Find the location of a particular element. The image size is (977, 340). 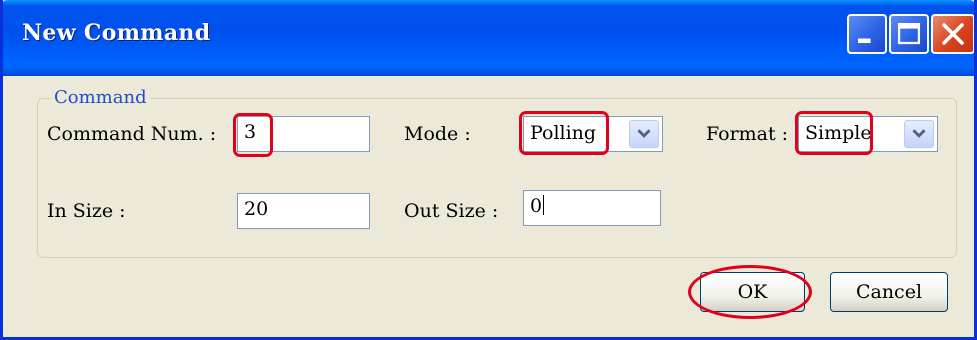

in-size-value: 20 is located at coordinates (256, 209).